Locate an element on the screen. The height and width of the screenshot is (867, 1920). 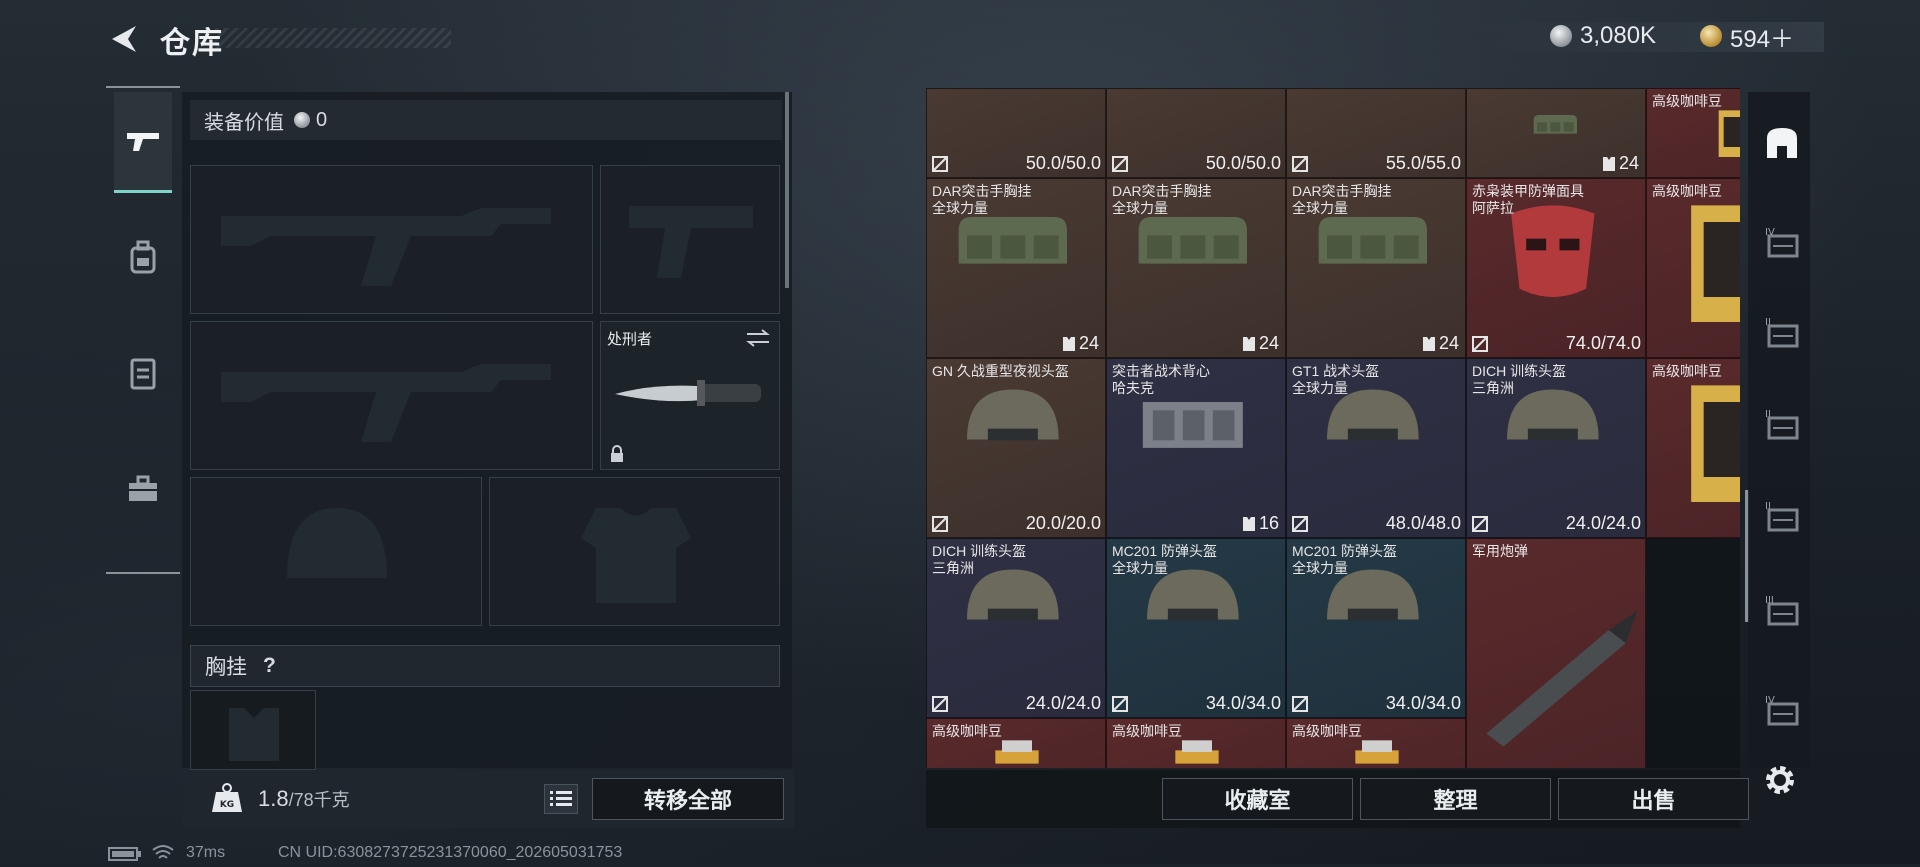
inventory-item: 军用炮弹 is located at coordinates (1556, 653).